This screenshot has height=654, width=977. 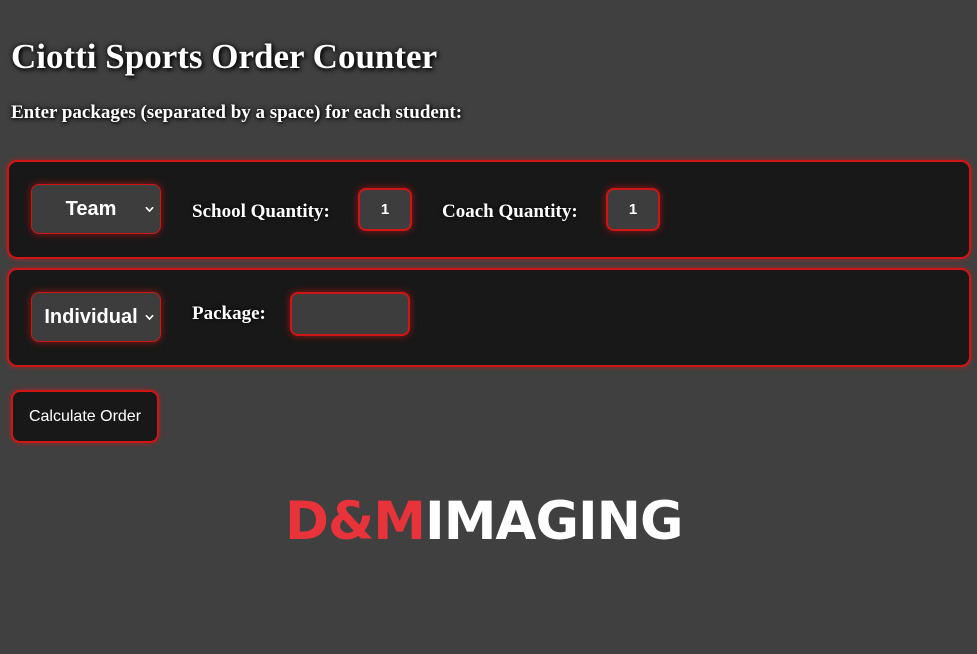 I want to click on student-row-individual: Individual Package:, so click(x=489, y=317).